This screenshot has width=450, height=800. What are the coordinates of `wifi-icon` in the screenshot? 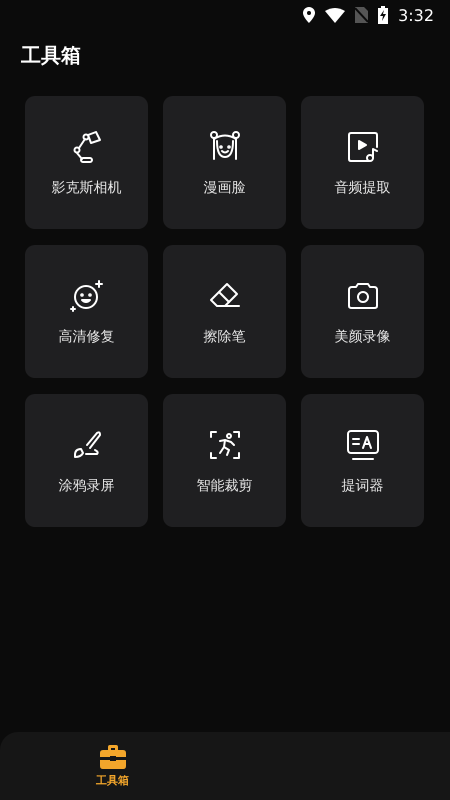 It's located at (335, 15).